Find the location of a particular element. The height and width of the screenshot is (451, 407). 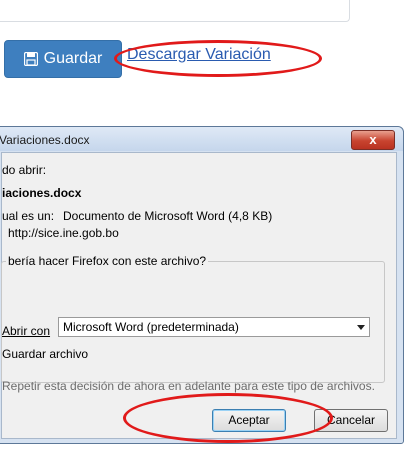

file-type-value: Documento de Microsoft Word (4,8 KB) is located at coordinates (168, 216).